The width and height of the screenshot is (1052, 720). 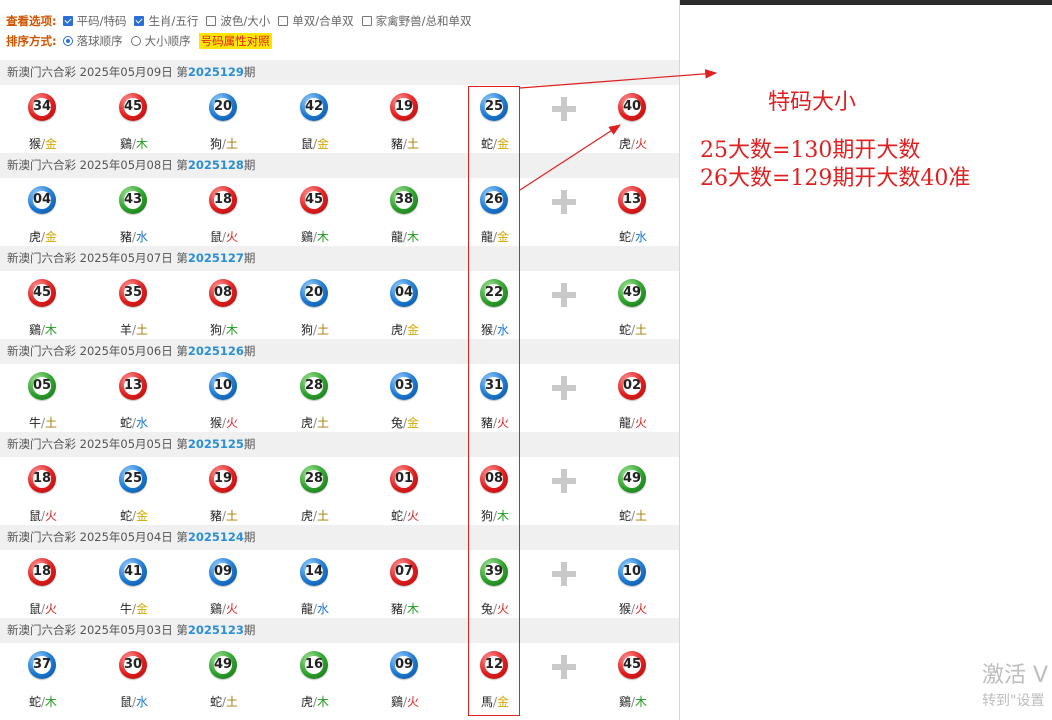 I want to click on draw-period: 2025128, so click(x=216, y=165).